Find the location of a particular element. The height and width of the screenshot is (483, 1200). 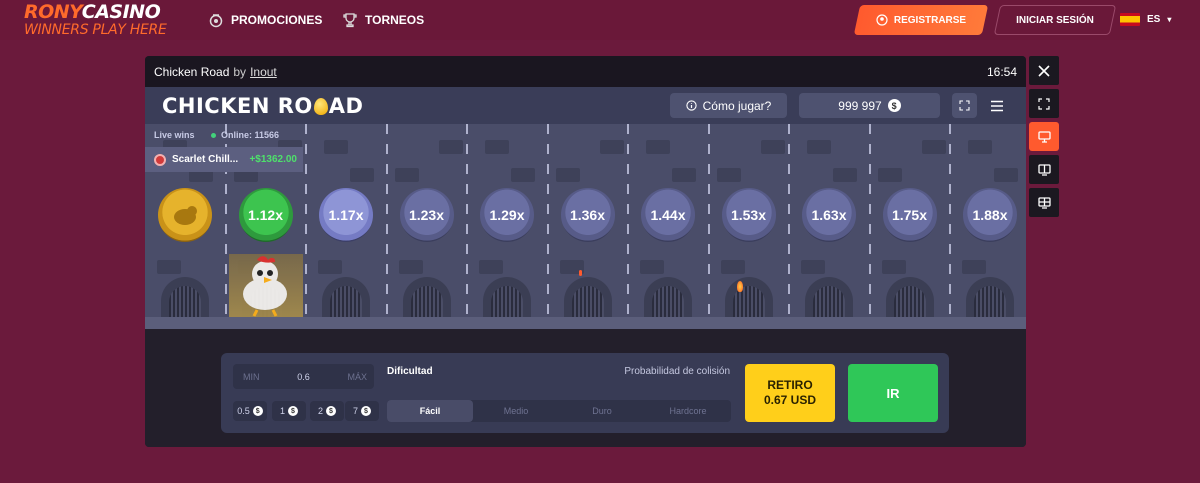

go-button: IR is located at coordinates (893, 393).